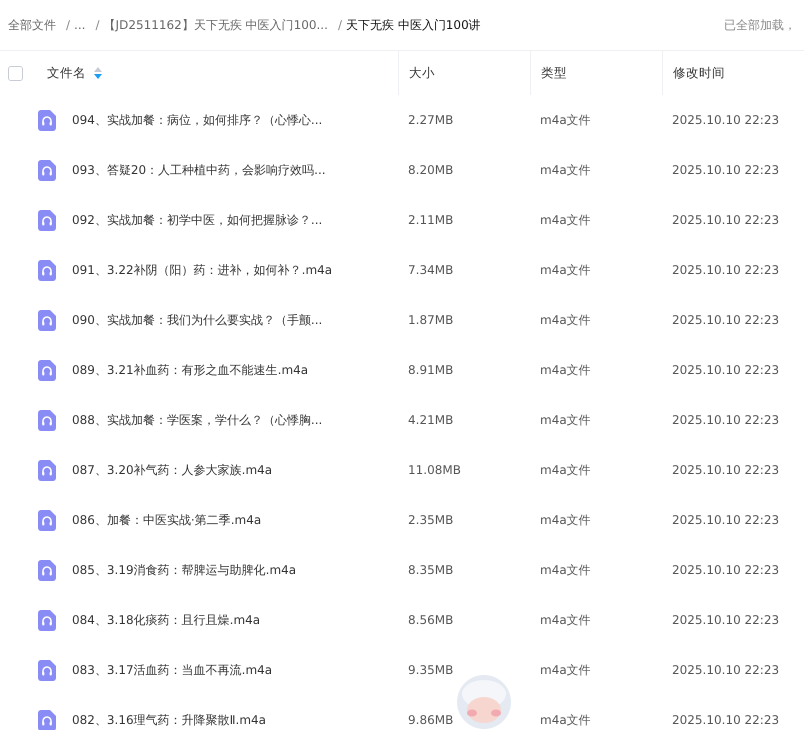 The image size is (804, 730). What do you see at coordinates (190, 370) in the screenshot?
I see `file-name: 089、3.21补血药：有形之血不能速生.m4a` at bounding box center [190, 370].